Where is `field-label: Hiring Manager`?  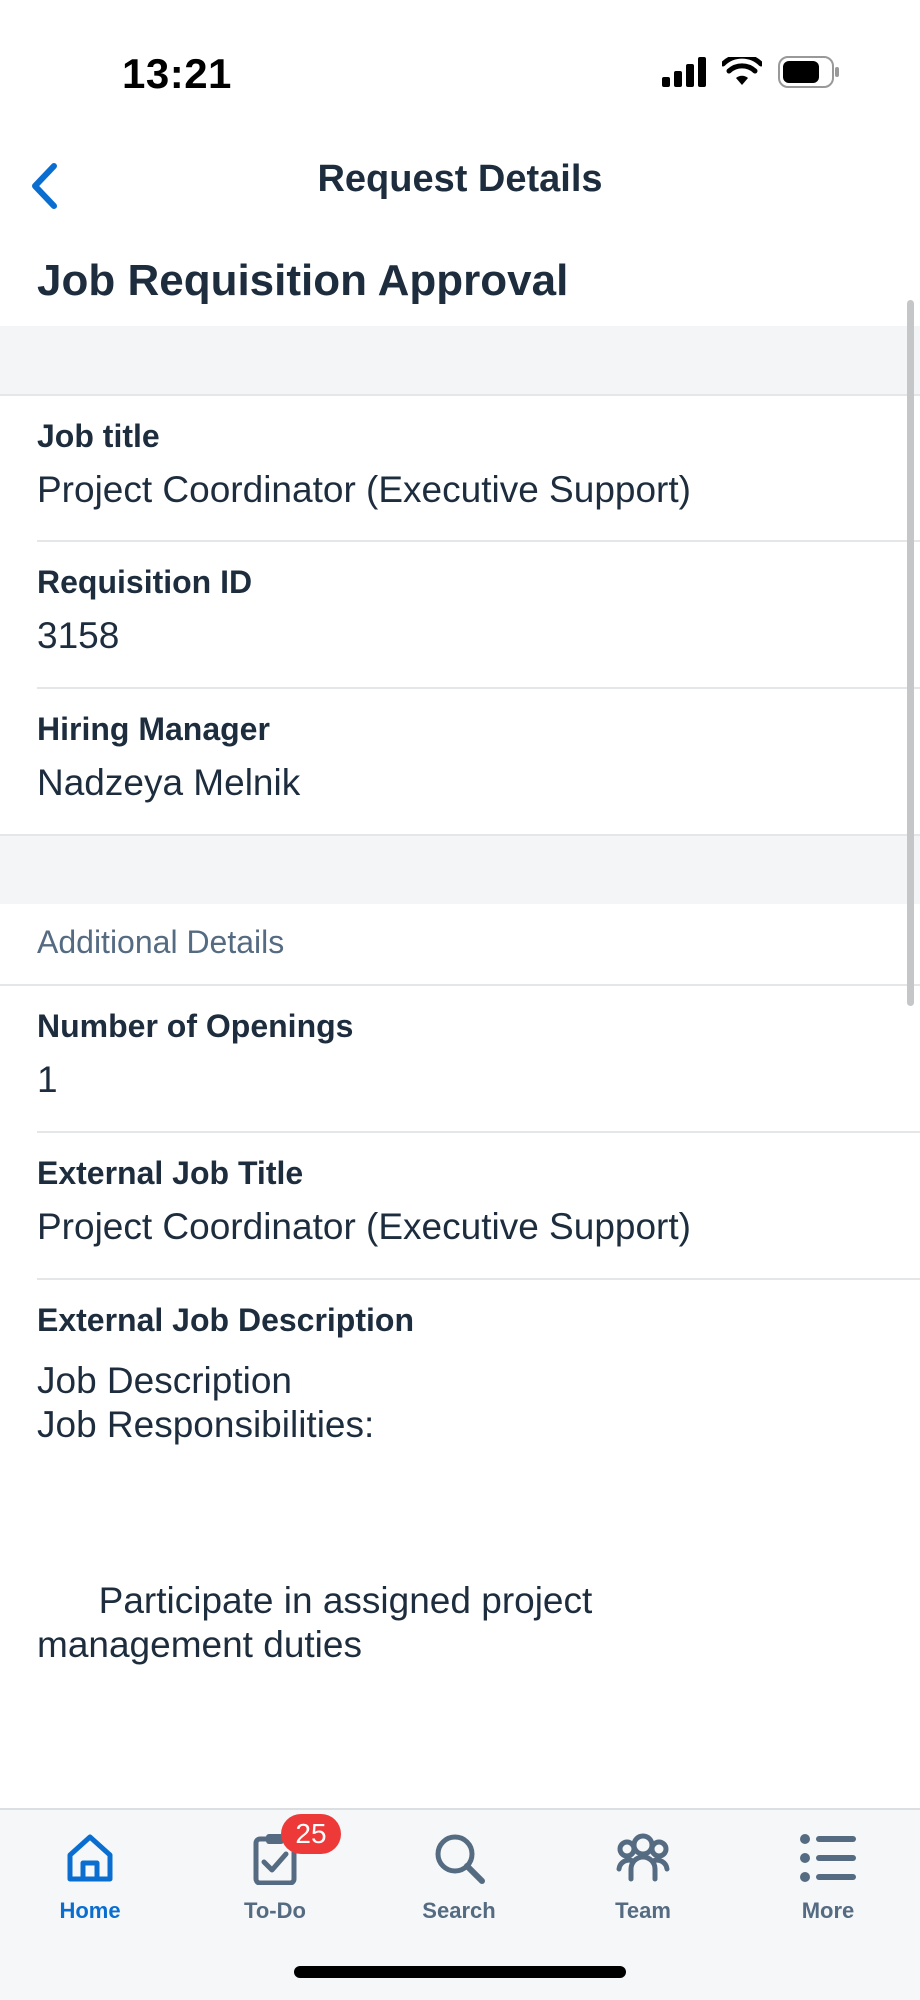 field-label: Hiring Manager is located at coordinates (153, 729).